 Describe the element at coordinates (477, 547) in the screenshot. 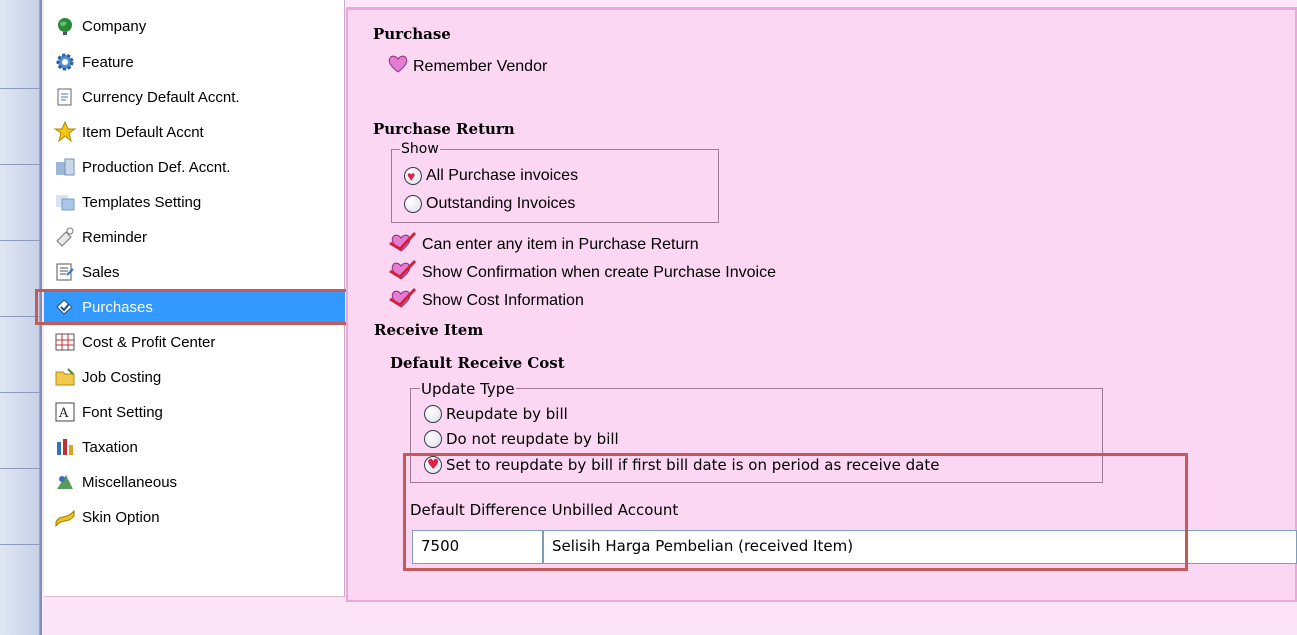

I see `account-code-input: 7500` at that location.